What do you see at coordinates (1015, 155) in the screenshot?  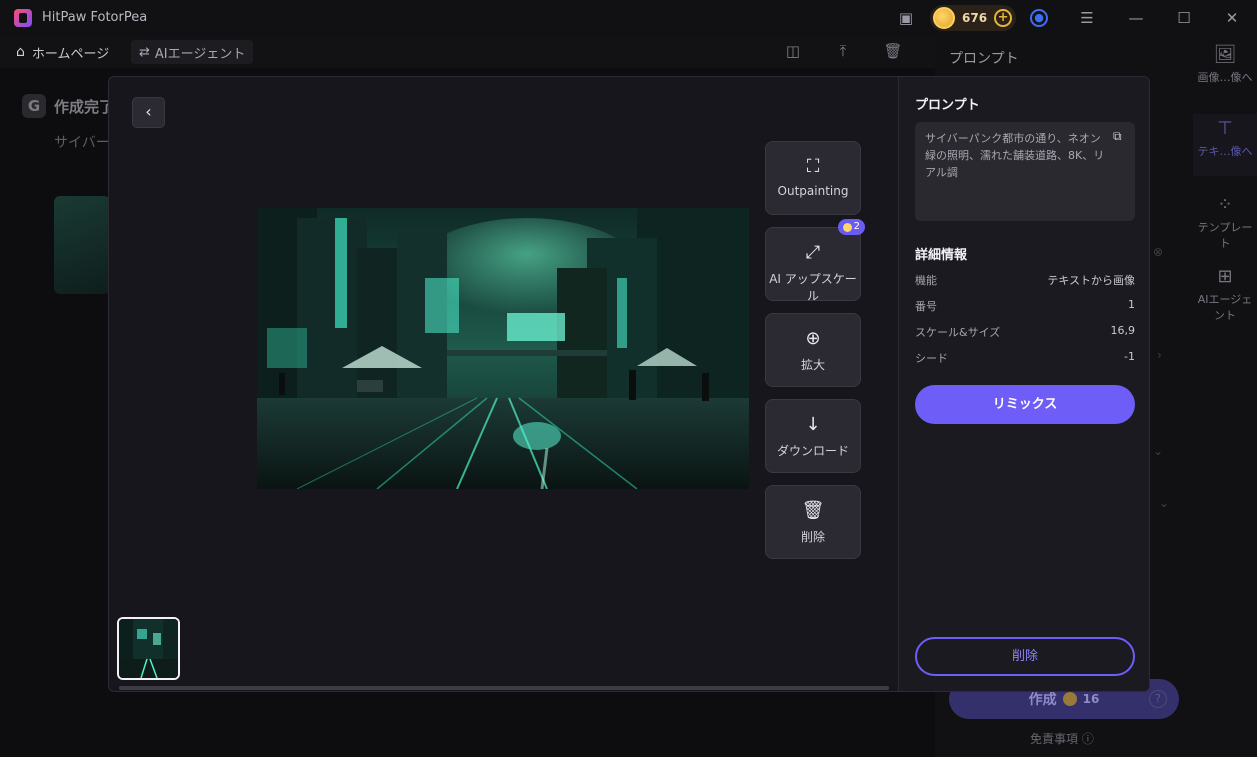 I see `prompt-text: サイバーパンク都市の通り、ネオン緑の照明、濡れた舗装道路、8K、リアル調` at bounding box center [1015, 155].